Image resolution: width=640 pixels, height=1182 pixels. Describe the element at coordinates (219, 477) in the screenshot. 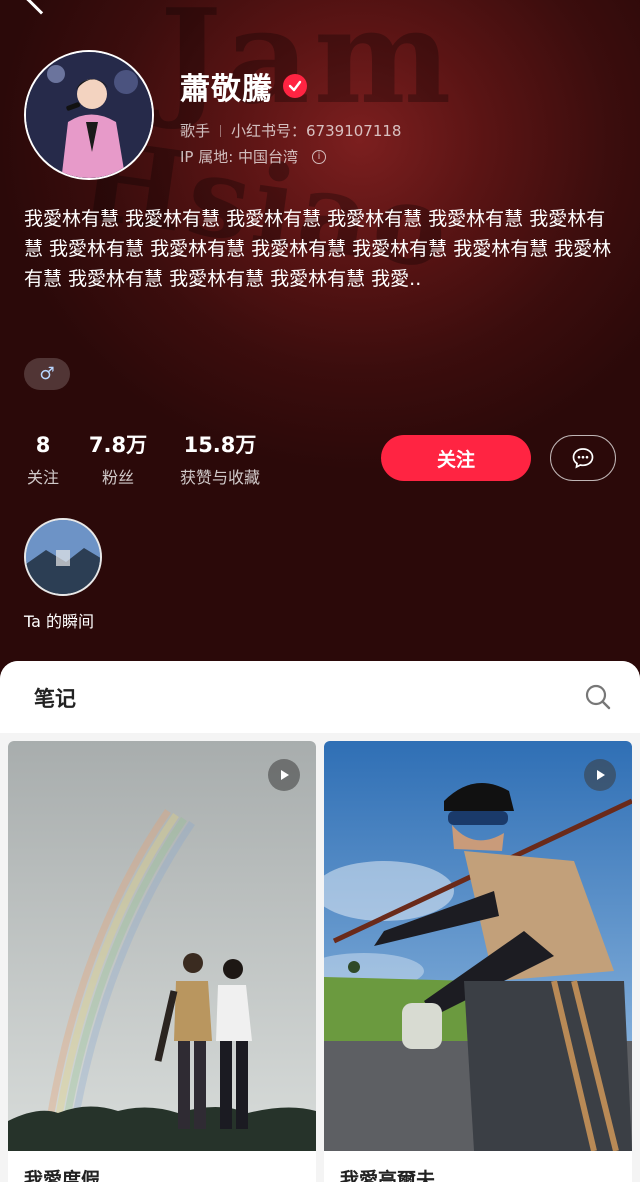

I see `stat-likes-label: 获赞与收藏` at that location.